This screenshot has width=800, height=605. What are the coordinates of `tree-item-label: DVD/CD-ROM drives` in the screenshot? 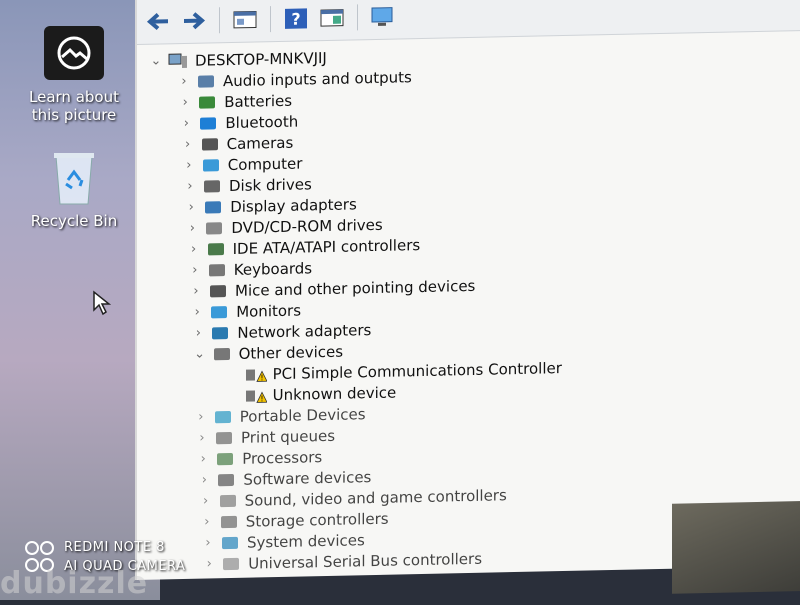 It's located at (307, 226).